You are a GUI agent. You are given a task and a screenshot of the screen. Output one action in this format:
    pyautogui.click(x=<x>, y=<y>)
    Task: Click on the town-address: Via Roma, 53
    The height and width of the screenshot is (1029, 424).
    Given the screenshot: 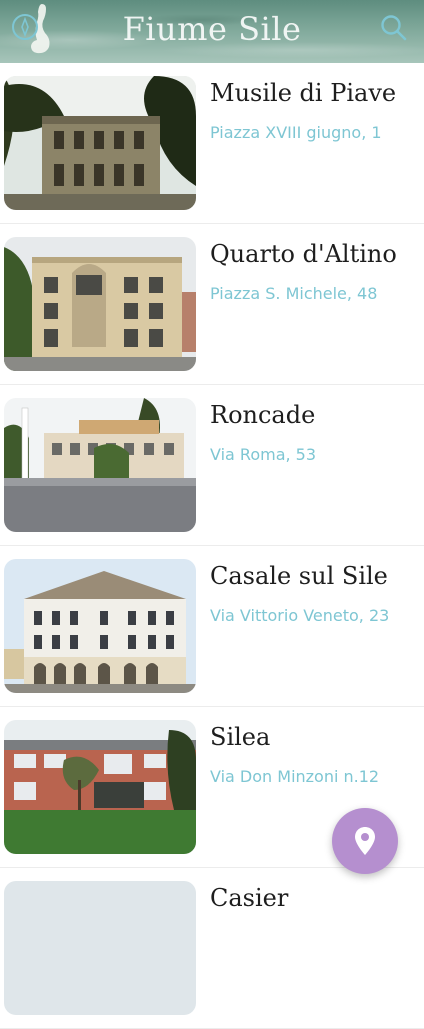 What is the action you would take?
    pyautogui.click(x=263, y=454)
    